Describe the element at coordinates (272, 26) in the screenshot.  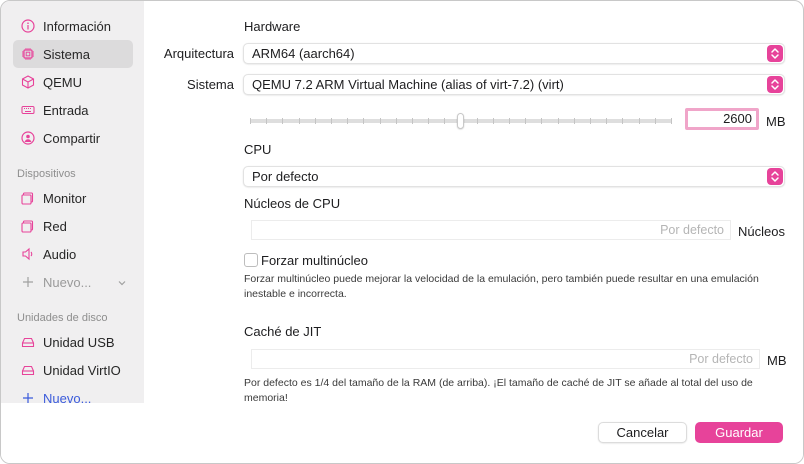
I see `hardware-section-title: Hardware` at that location.